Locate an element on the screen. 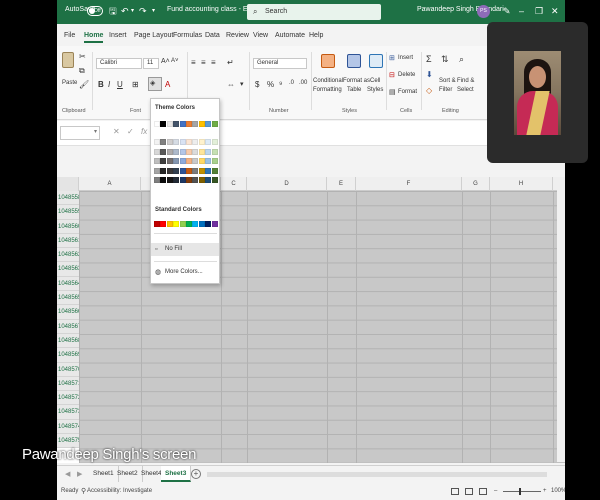  page-break-view-icon is located at coordinates (483, 491).